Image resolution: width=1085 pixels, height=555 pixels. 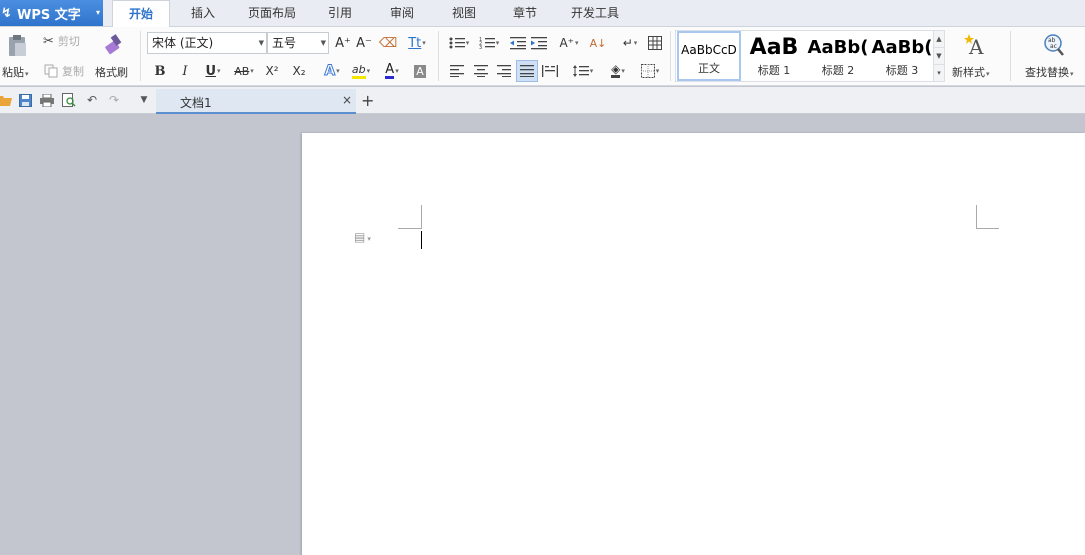 What do you see at coordinates (598, 43) in the screenshot?
I see `sort-button: A↓` at bounding box center [598, 43].